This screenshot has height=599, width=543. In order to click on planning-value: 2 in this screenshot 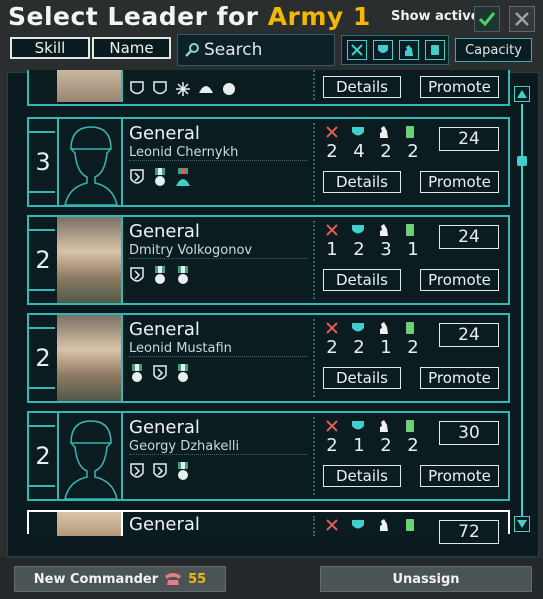, I will do `click(386, 151)`.